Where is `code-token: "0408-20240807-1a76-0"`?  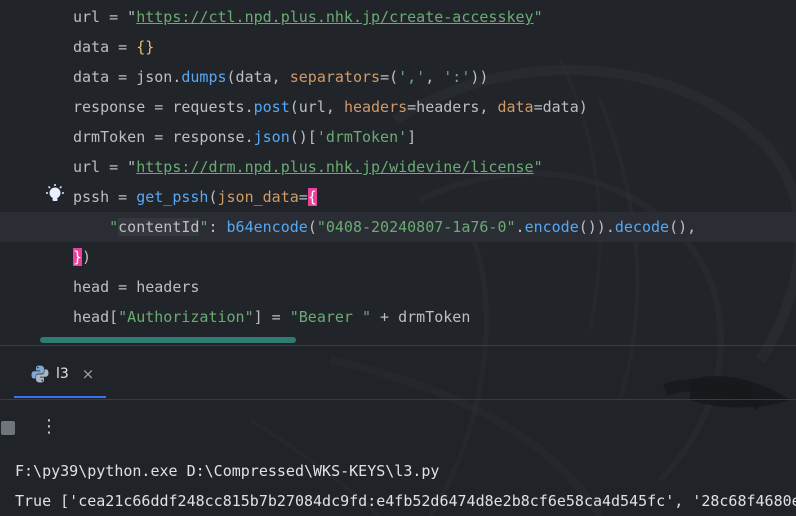
code-token: "0408-20240807-1a76-0" is located at coordinates (416, 227).